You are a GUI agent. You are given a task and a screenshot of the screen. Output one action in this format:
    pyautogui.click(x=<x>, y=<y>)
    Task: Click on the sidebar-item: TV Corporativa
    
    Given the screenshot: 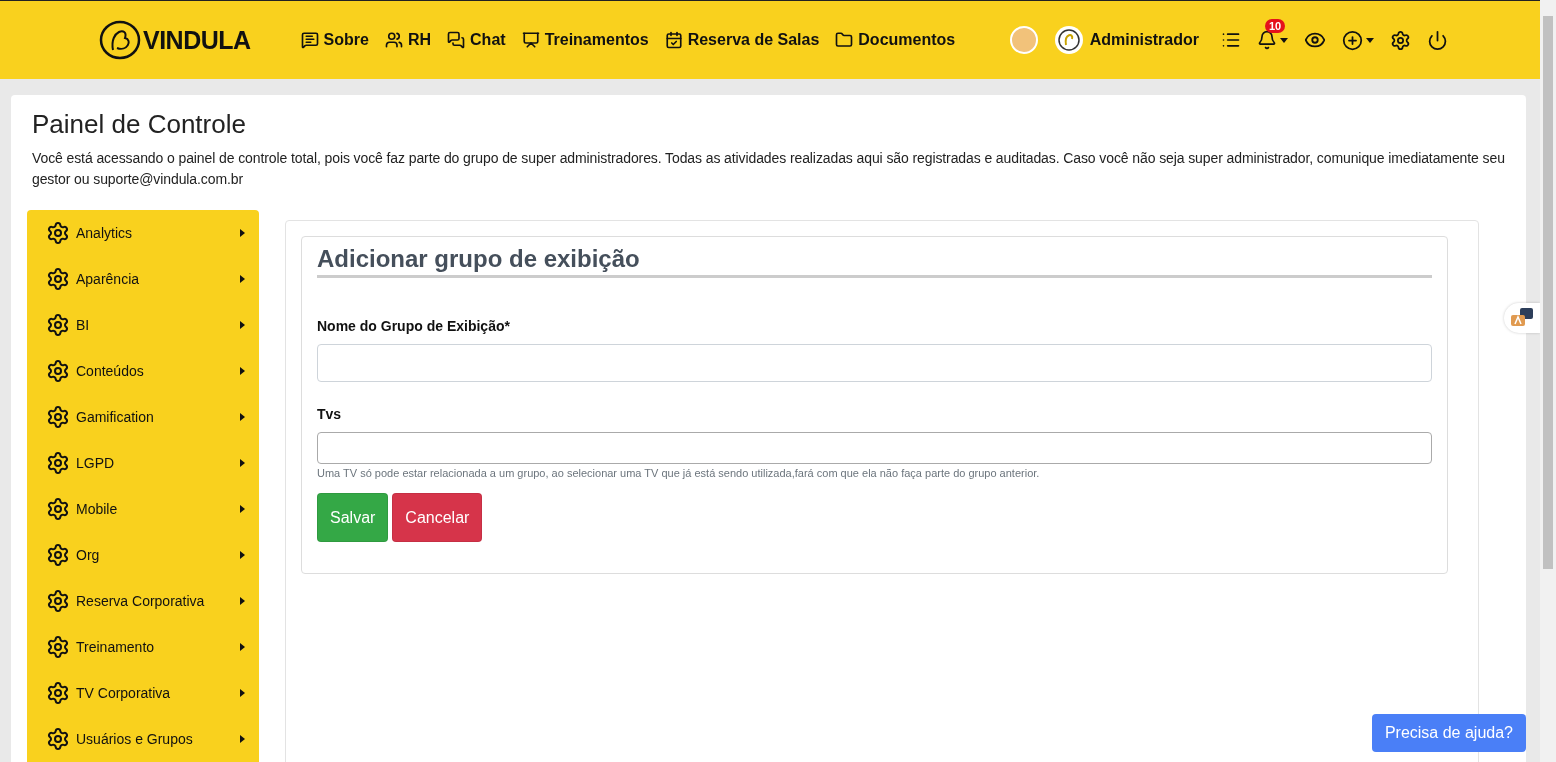 What is the action you would take?
    pyautogui.click(x=143, y=693)
    